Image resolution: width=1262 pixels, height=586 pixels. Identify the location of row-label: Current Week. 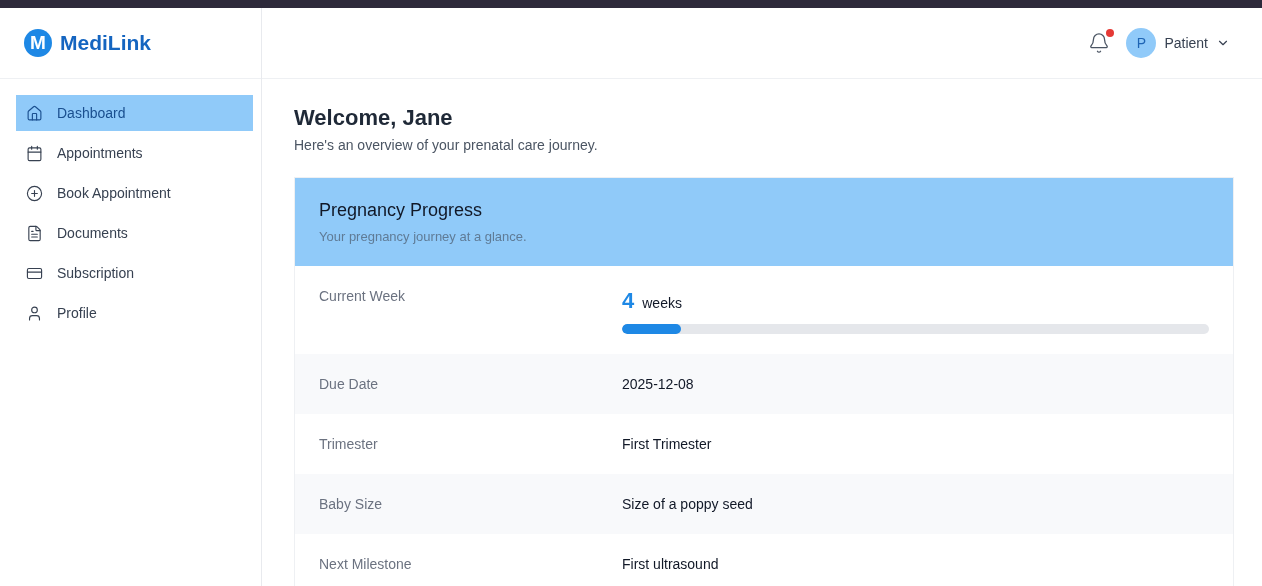
(363, 296).